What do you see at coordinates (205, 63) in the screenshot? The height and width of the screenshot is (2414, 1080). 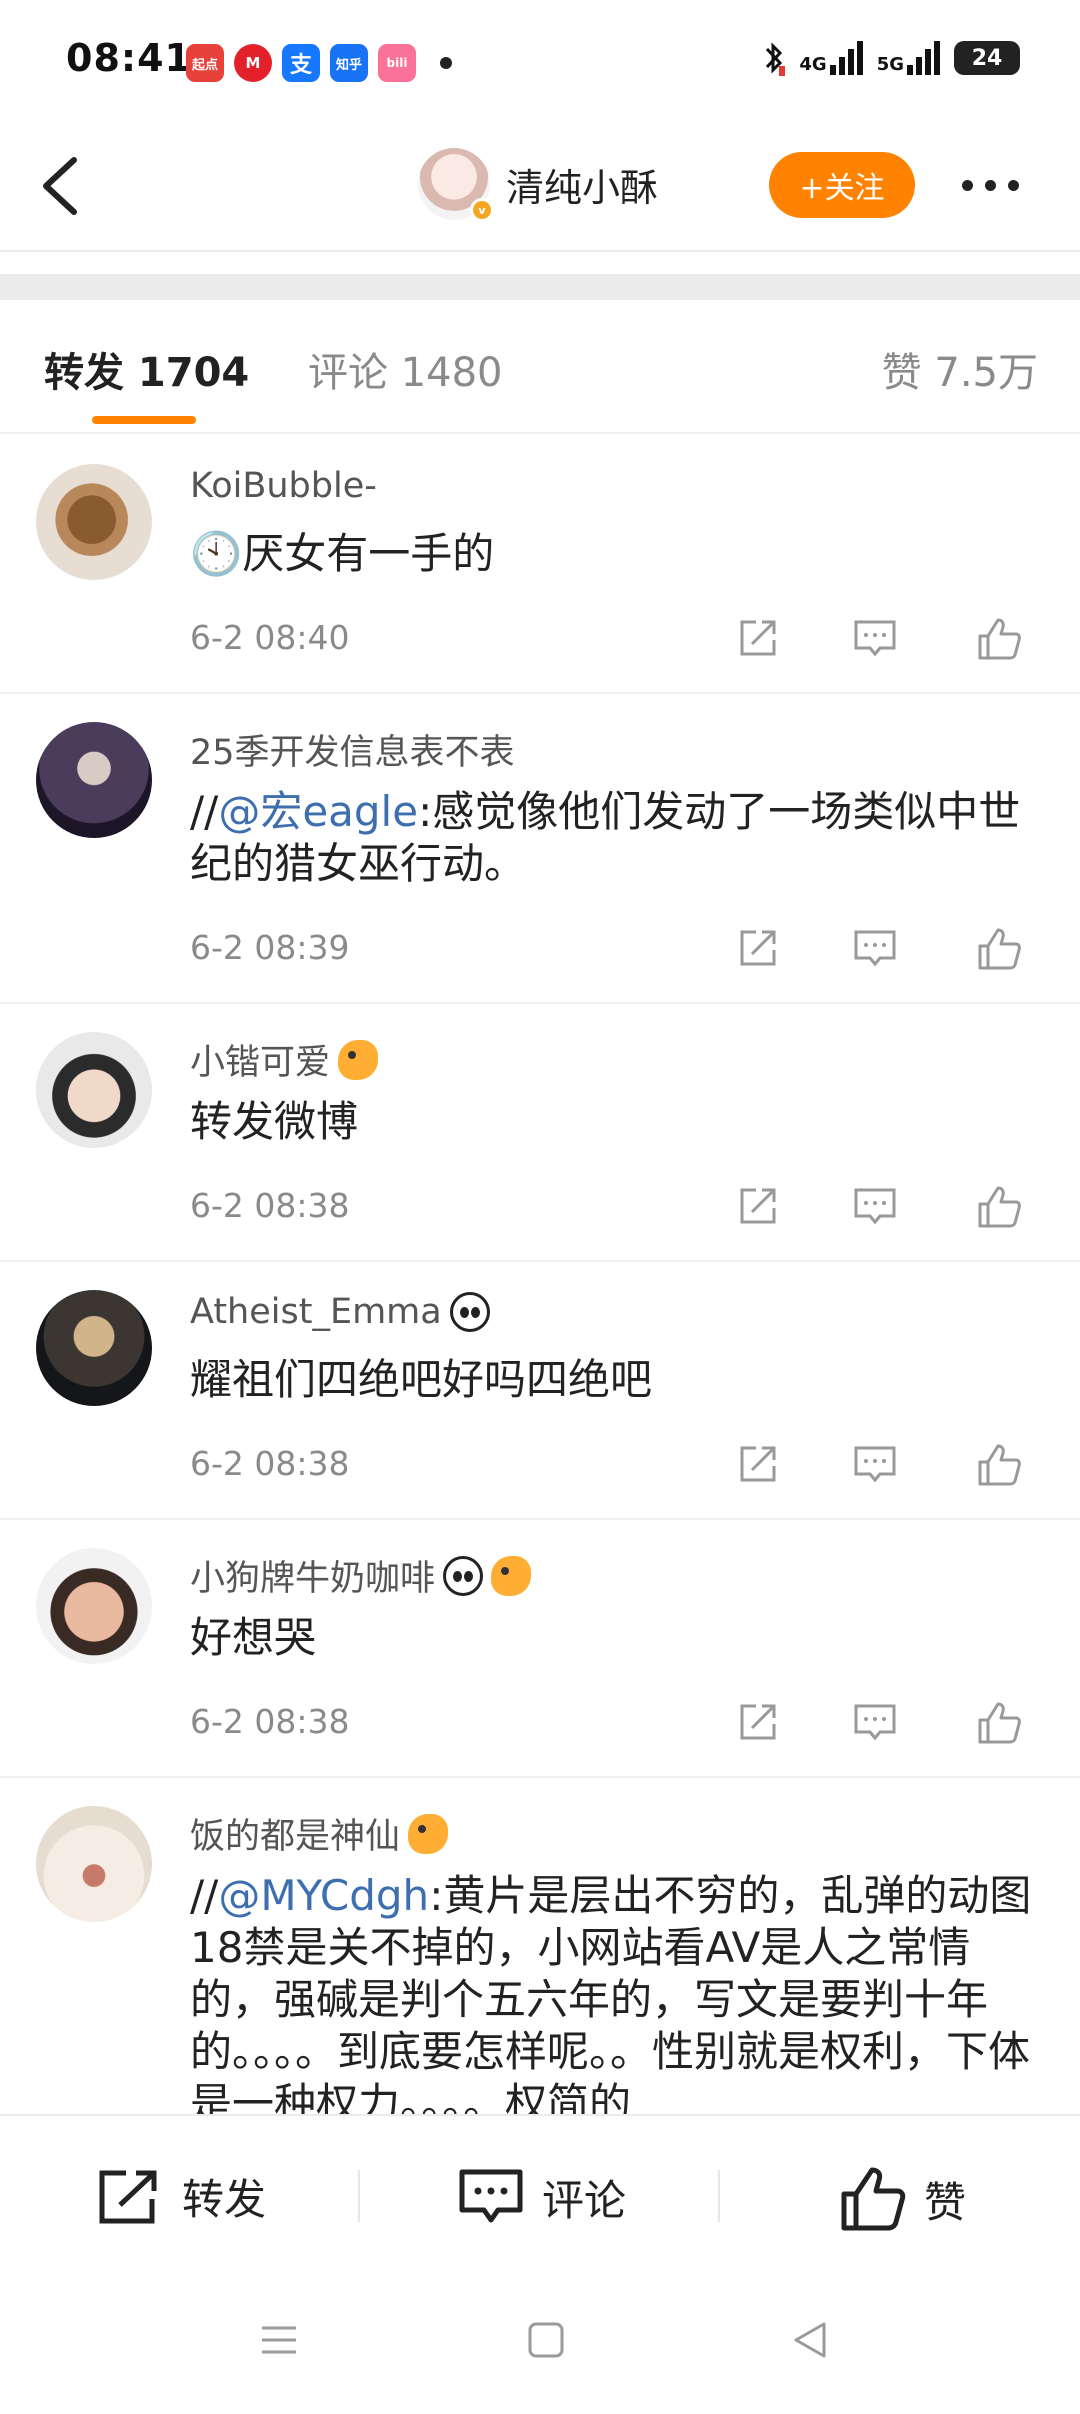 I see `qidian-icon: 起点` at bounding box center [205, 63].